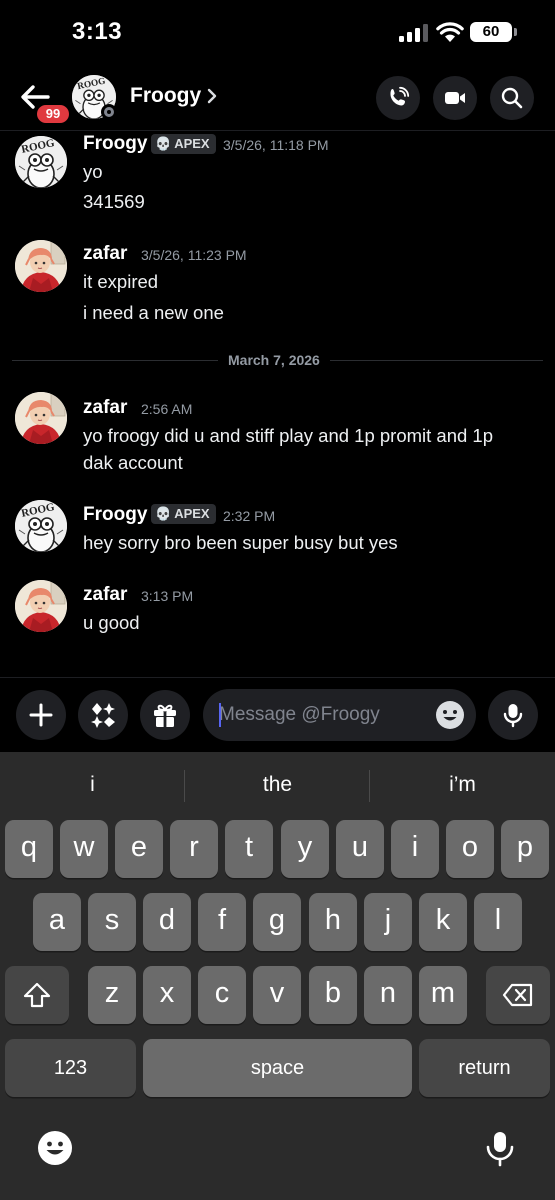 This screenshot has height=1200, width=555. What do you see at coordinates (277, 922) in the screenshot?
I see `key-g: g` at bounding box center [277, 922].